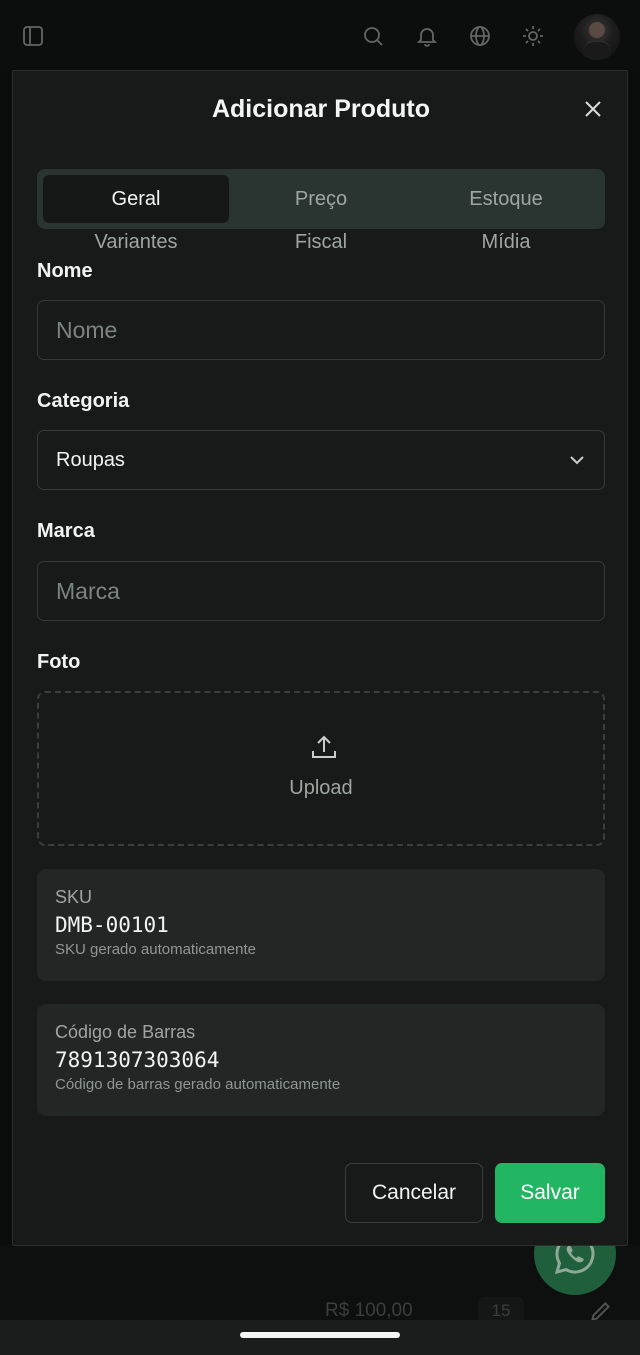 The height and width of the screenshot is (1355, 640). What do you see at coordinates (373, 36) in the screenshot?
I see `search-icon` at bounding box center [373, 36].